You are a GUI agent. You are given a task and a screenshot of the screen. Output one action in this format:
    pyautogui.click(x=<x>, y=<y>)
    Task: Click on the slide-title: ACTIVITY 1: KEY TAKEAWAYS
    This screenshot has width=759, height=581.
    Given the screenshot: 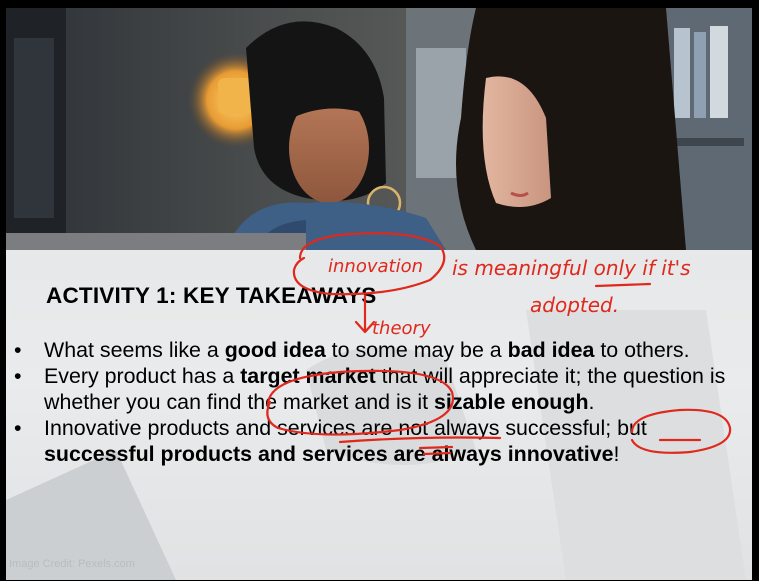 What is the action you would take?
    pyautogui.click(x=211, y=295)
    